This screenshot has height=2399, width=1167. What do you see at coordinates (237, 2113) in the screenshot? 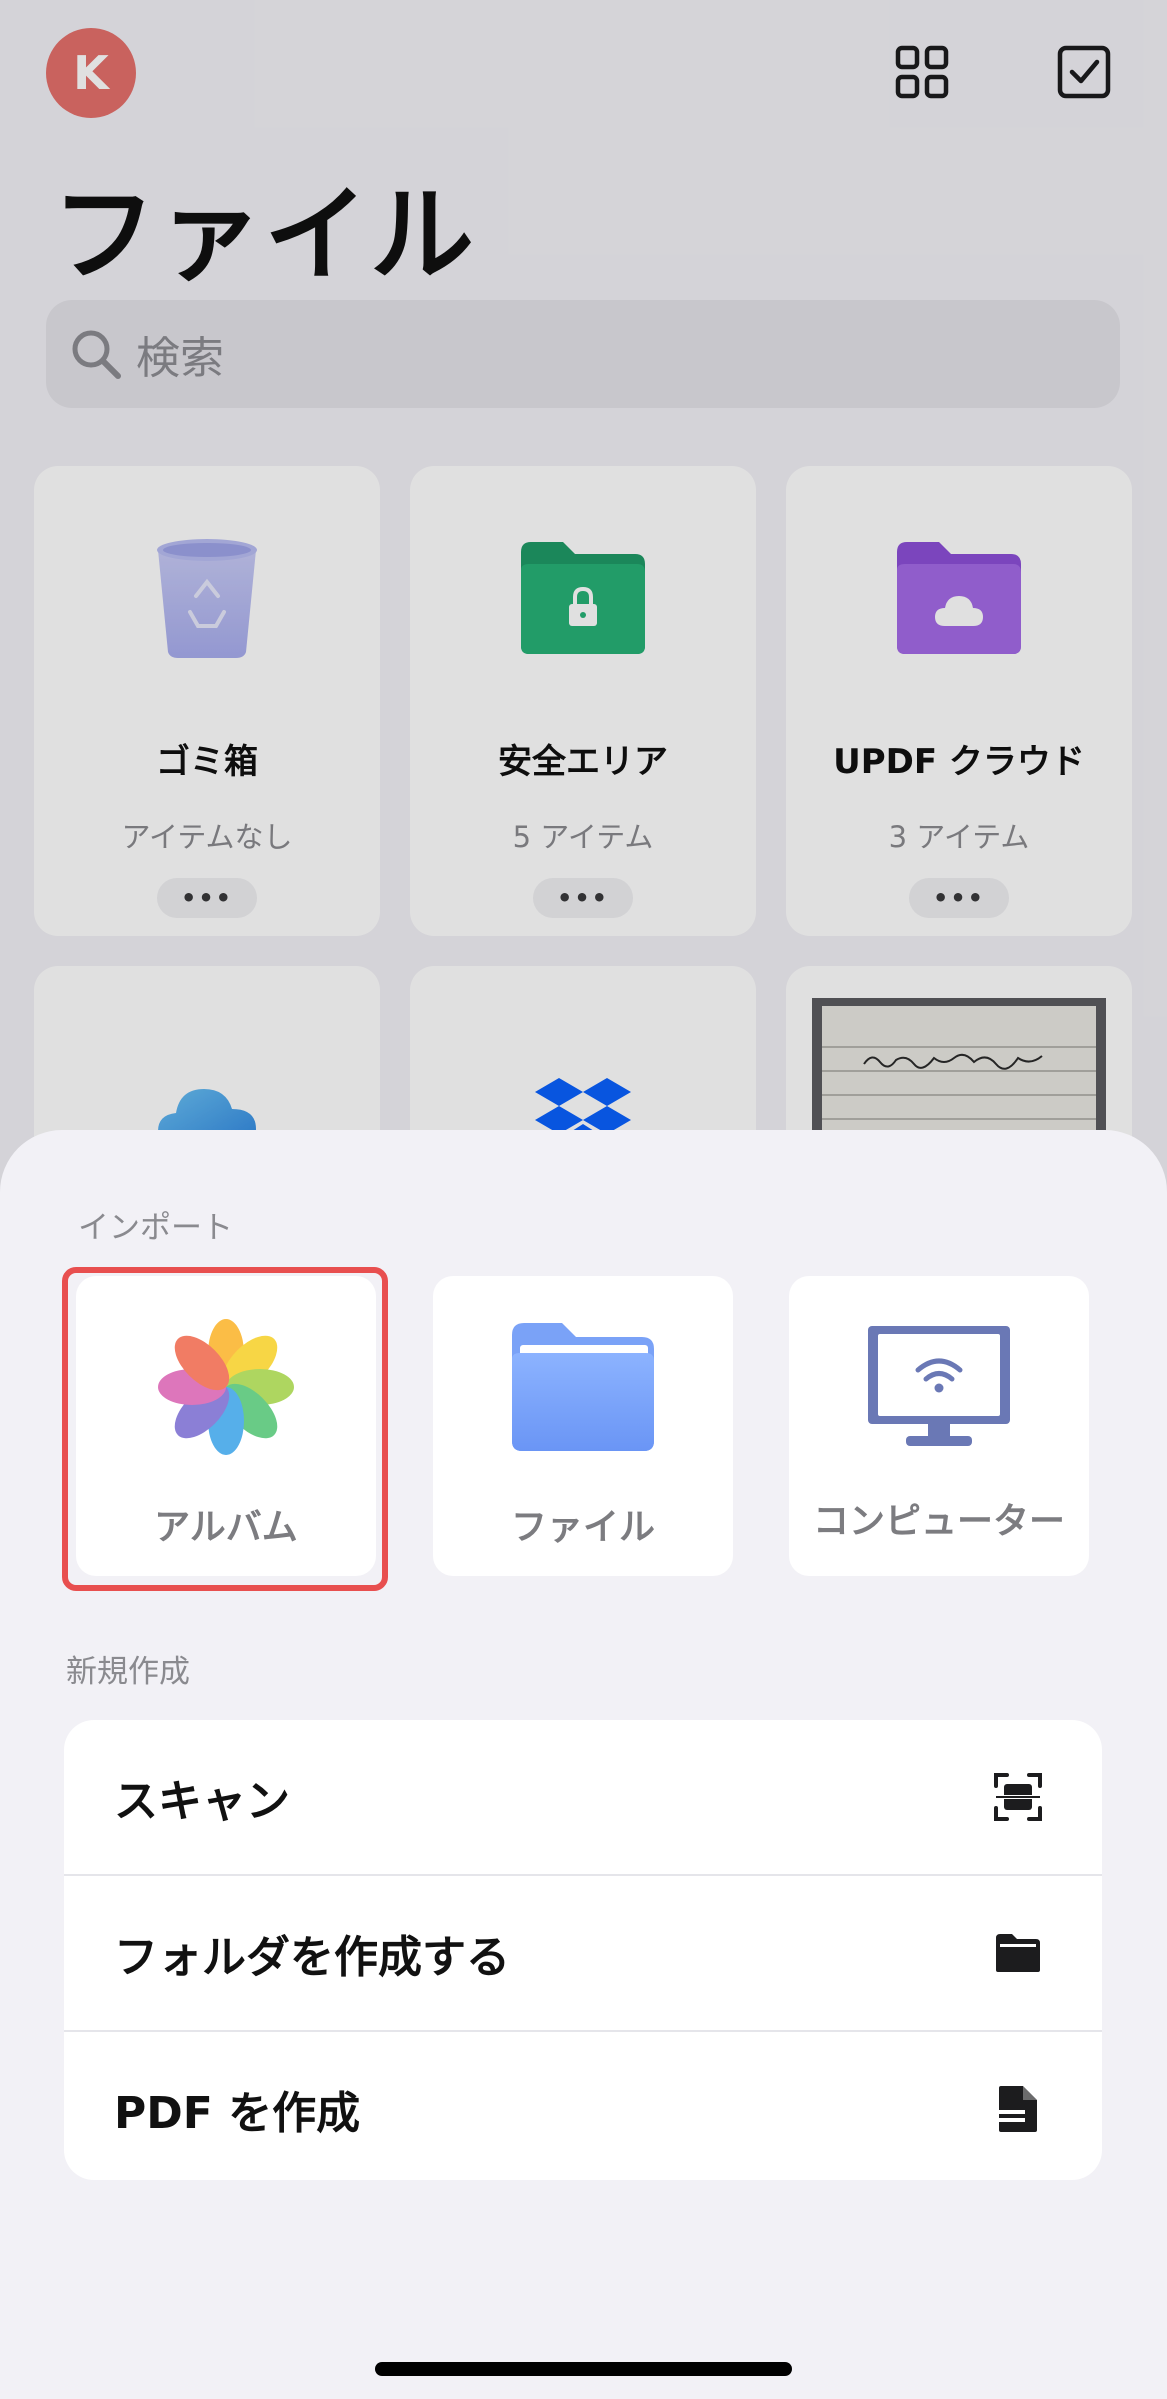
I see `create-pdf-label: PDF を作成` at bounding box center [237, 2113].